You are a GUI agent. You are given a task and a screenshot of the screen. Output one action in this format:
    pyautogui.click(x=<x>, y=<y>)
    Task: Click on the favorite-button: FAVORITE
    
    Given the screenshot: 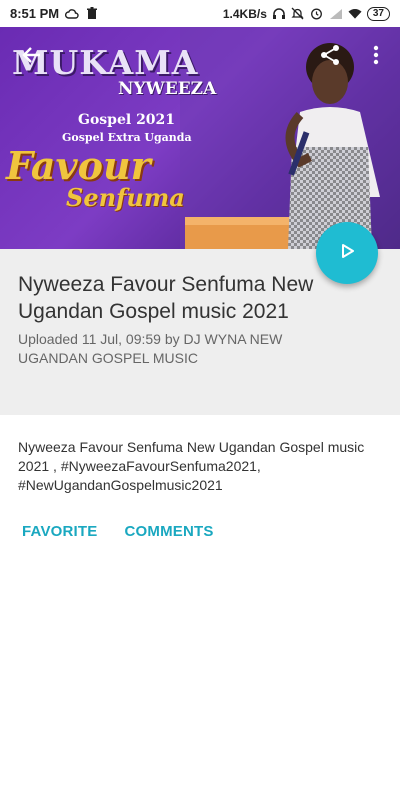 What is the action you would take?
    pyautogui.click(x=60, y=531)
    